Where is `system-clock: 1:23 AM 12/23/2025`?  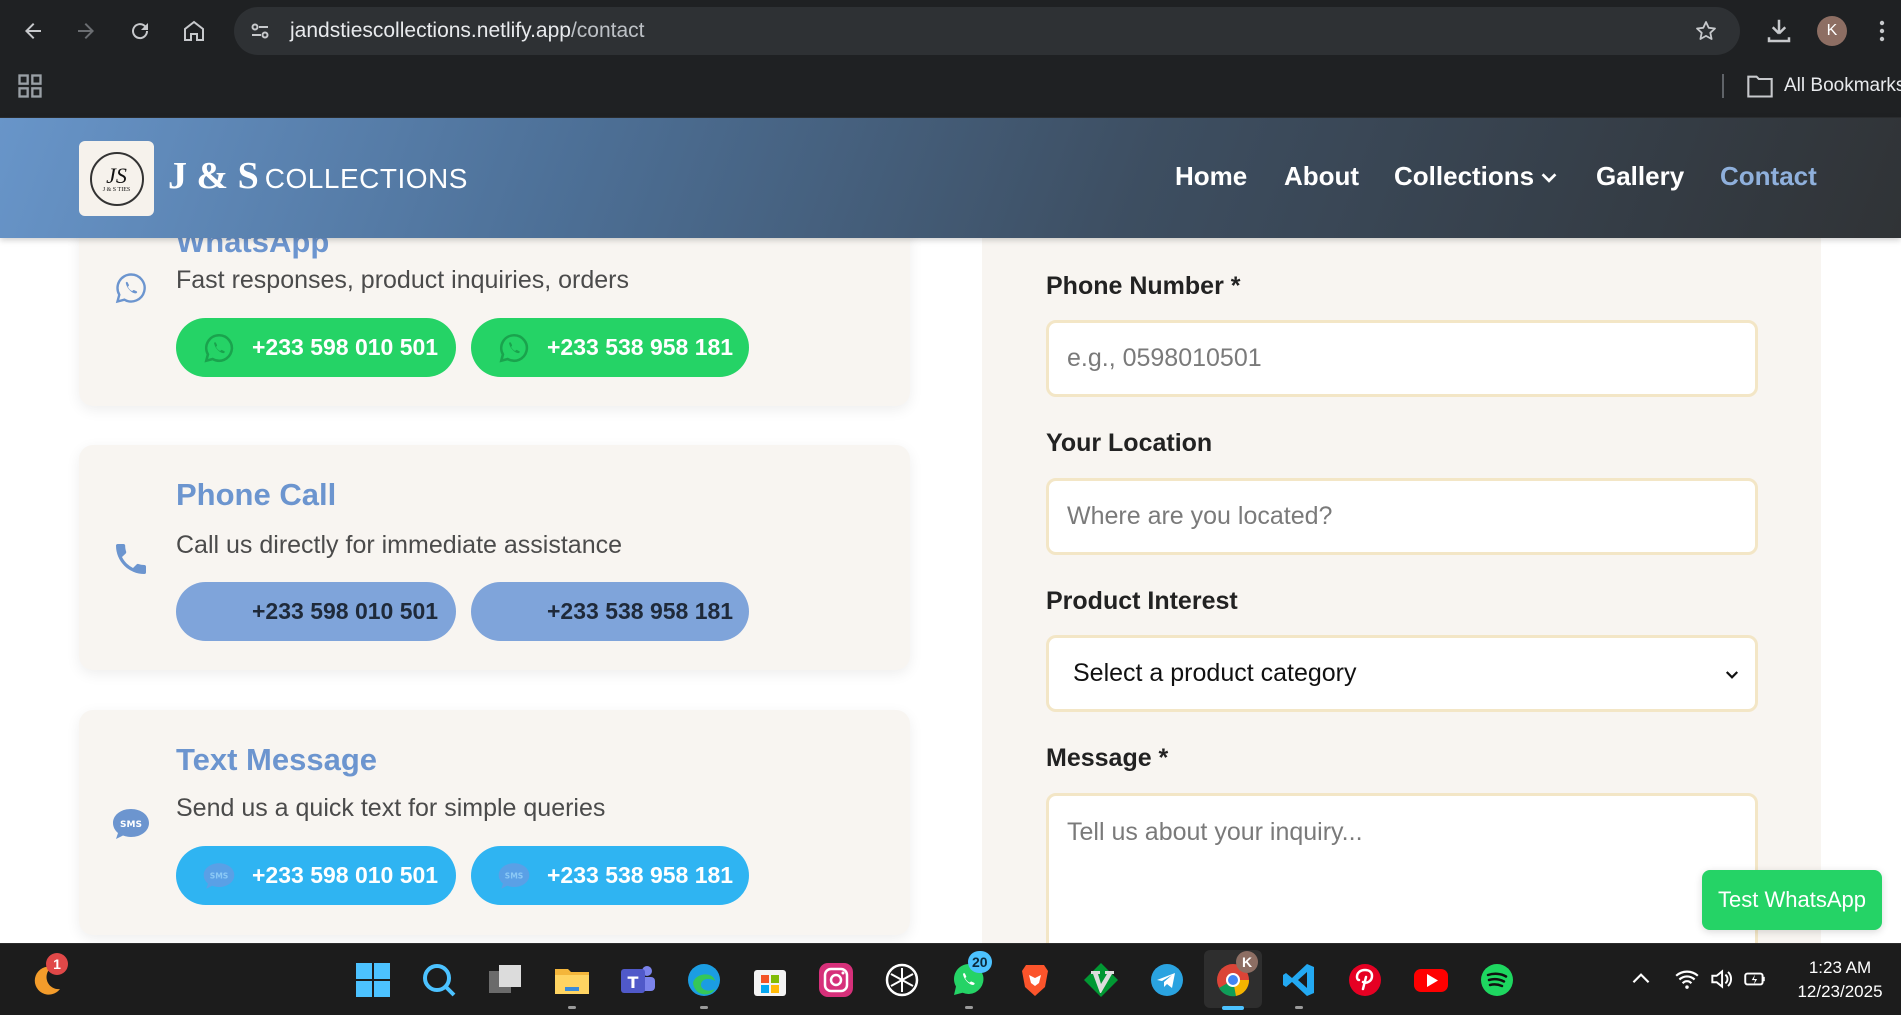 system-clock: 1:23 AM 12/23/2025 is located at coordinates (1840, 980).